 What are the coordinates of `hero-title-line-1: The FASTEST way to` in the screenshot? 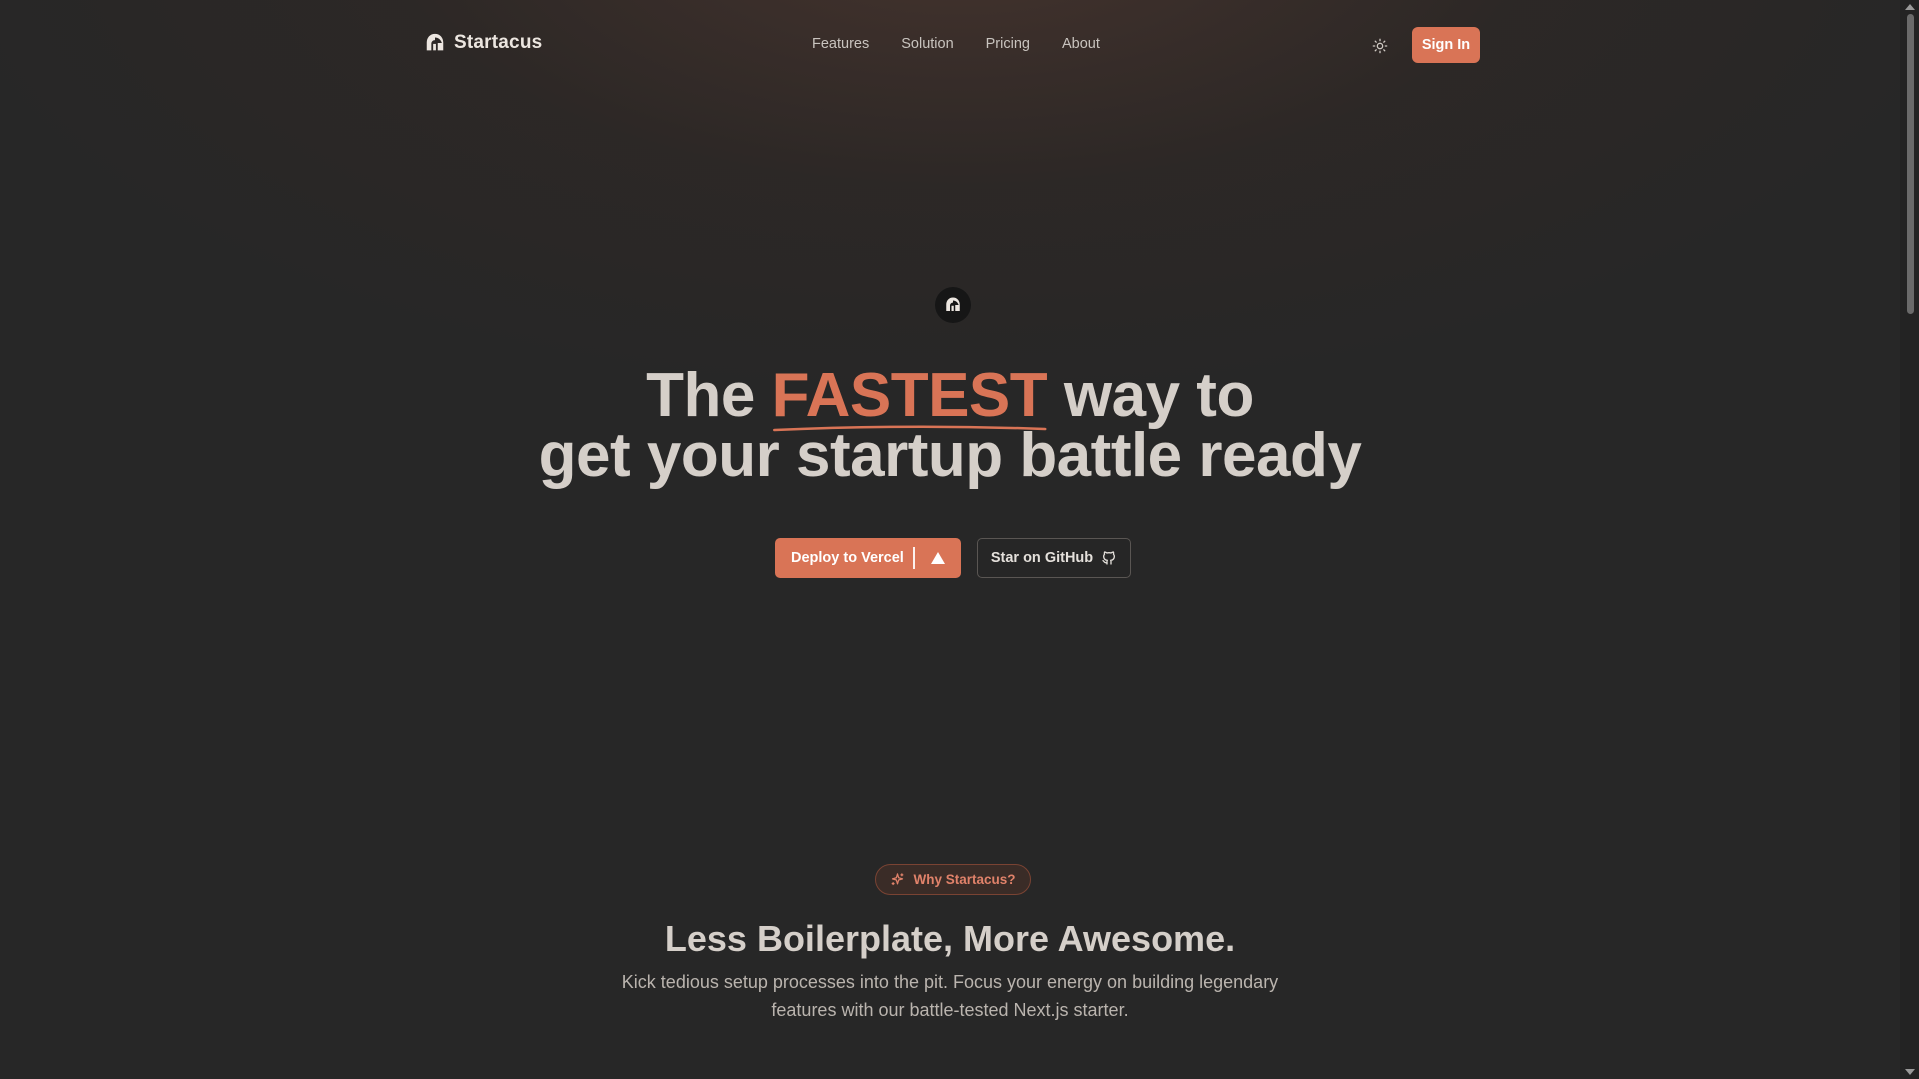 It's located at (950, 398).